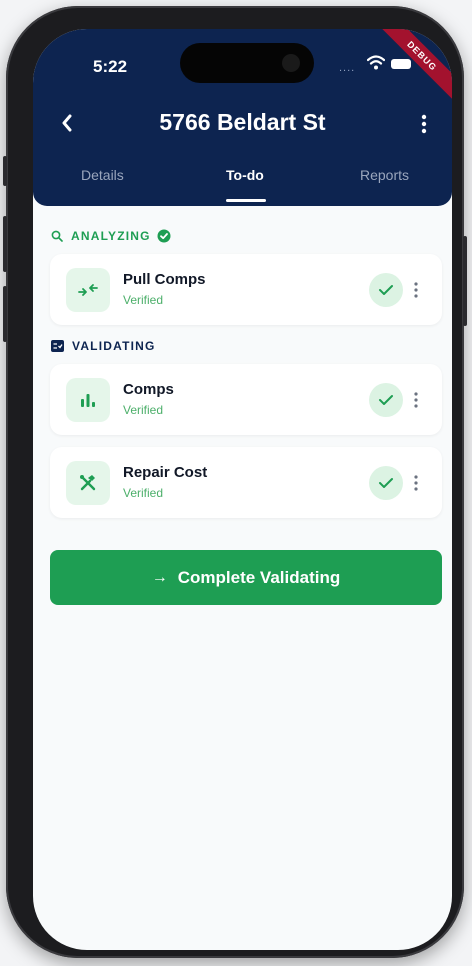  I want to click on arrows-converge-icon, so click(88, 290).